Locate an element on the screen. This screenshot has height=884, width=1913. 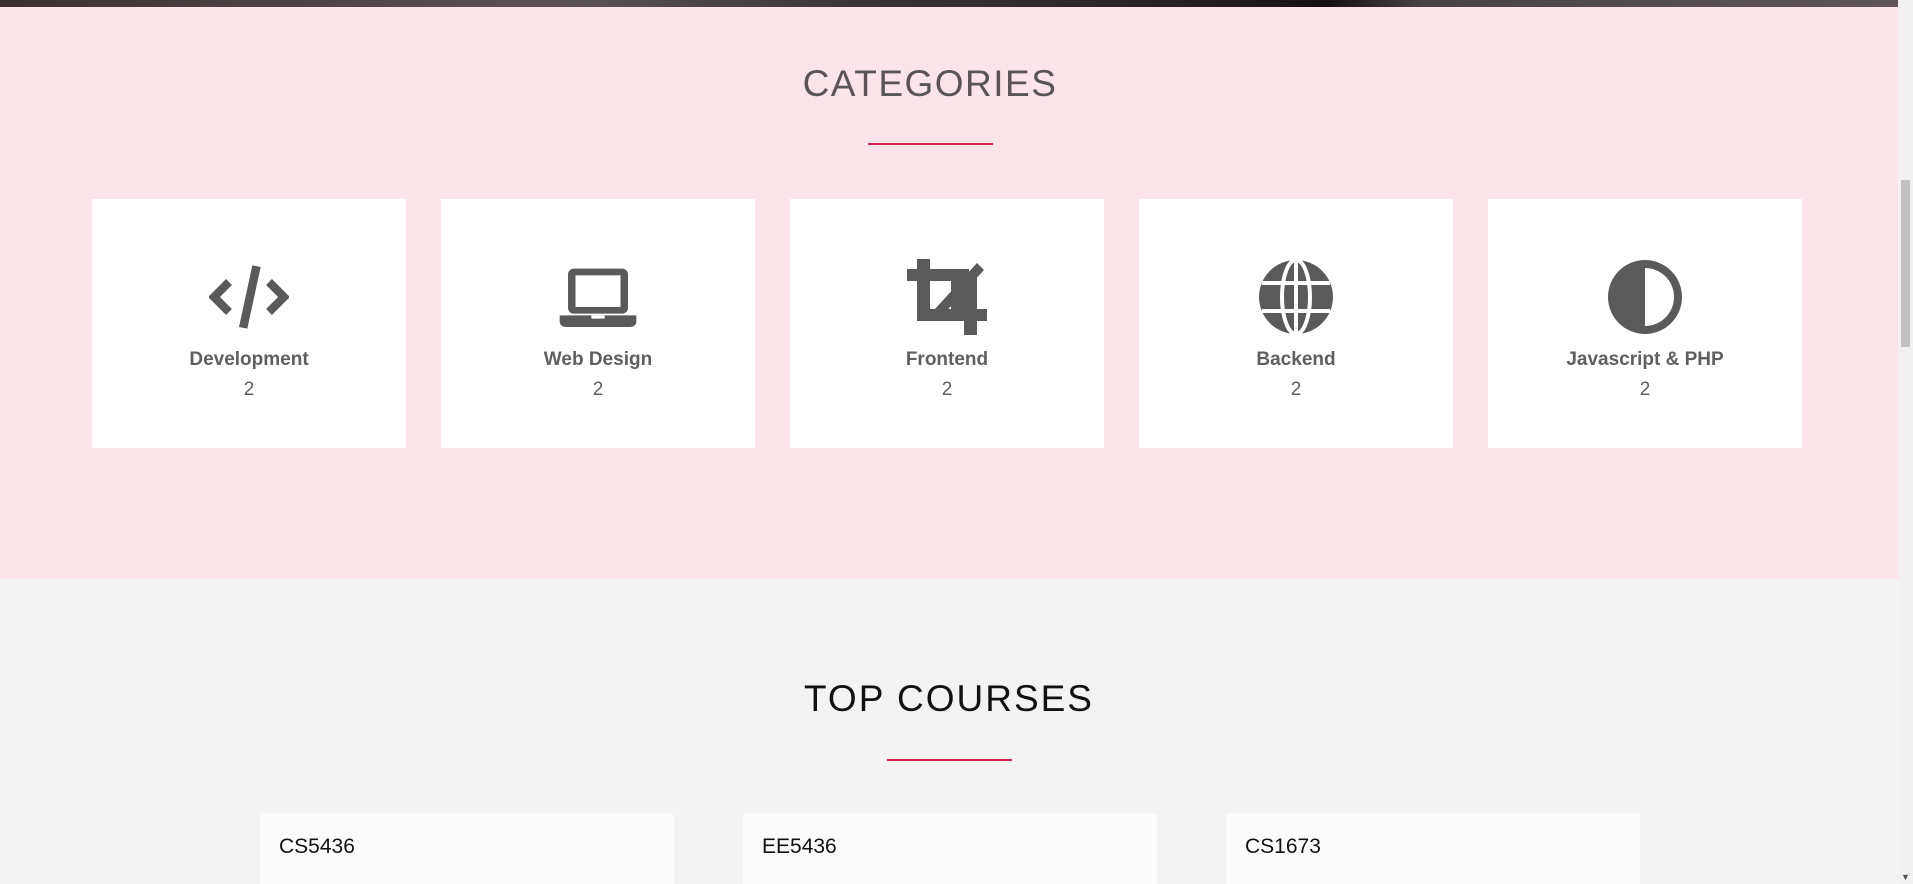
category-label: Development is located at coordinates (249, 359).